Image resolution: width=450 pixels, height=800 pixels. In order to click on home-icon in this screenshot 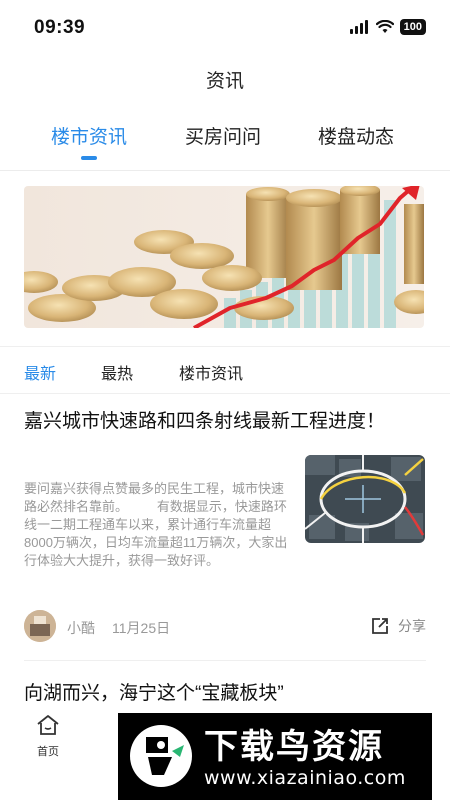, I will do `click(48, 725)`.